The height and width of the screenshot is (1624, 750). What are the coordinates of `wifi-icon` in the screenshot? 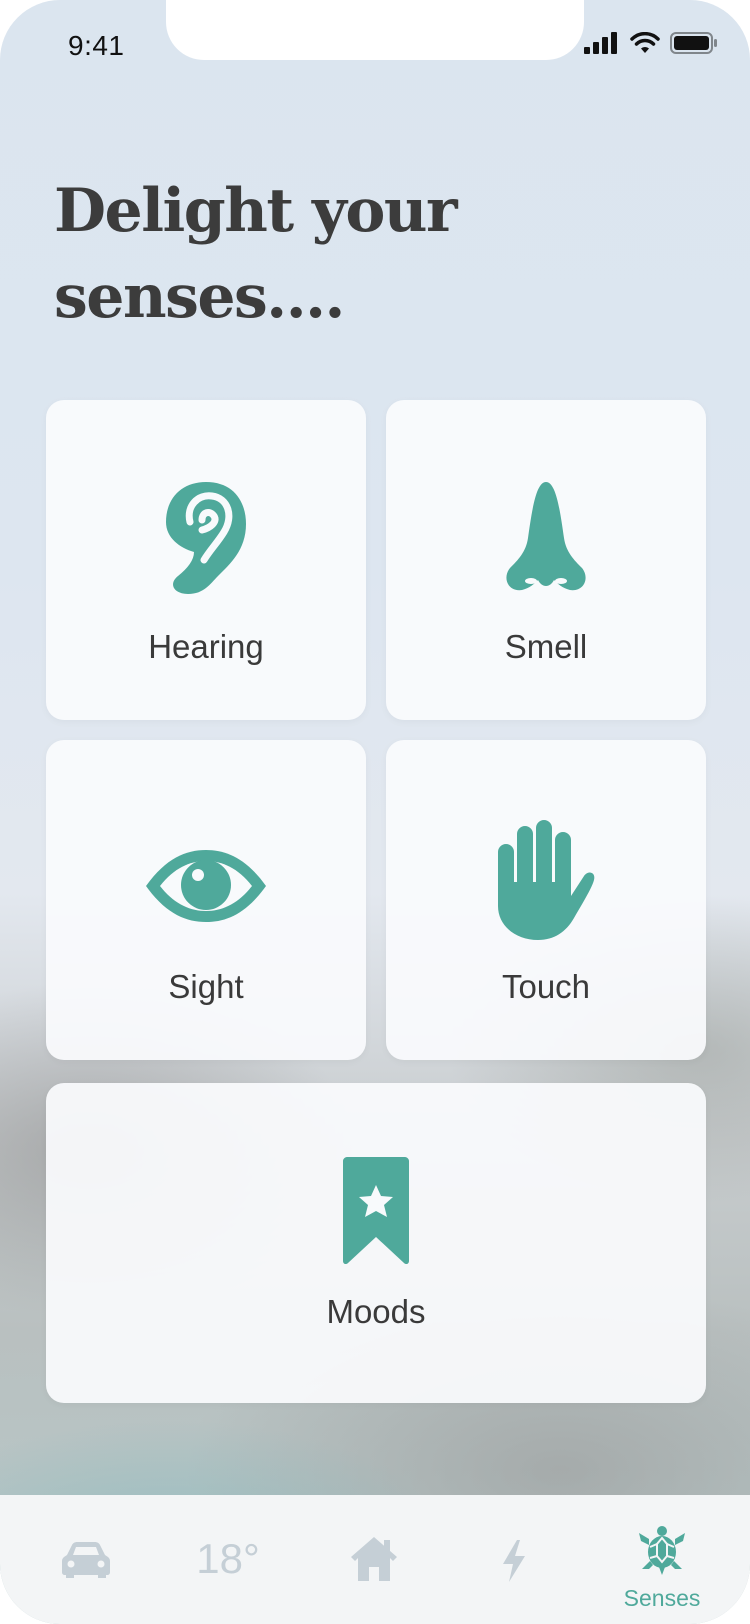 It's located at (645, 42).